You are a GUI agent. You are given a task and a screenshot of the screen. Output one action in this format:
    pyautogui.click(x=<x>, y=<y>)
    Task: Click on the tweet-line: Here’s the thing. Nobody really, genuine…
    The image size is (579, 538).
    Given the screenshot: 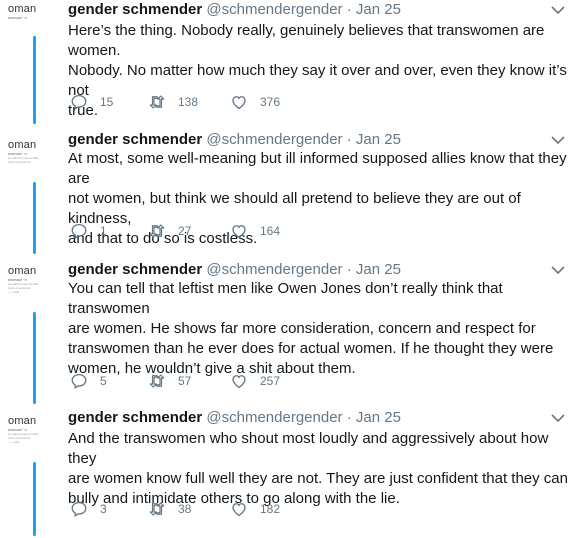 What is the action you would take?
    pyautogui.click(x=306, y=40)
    